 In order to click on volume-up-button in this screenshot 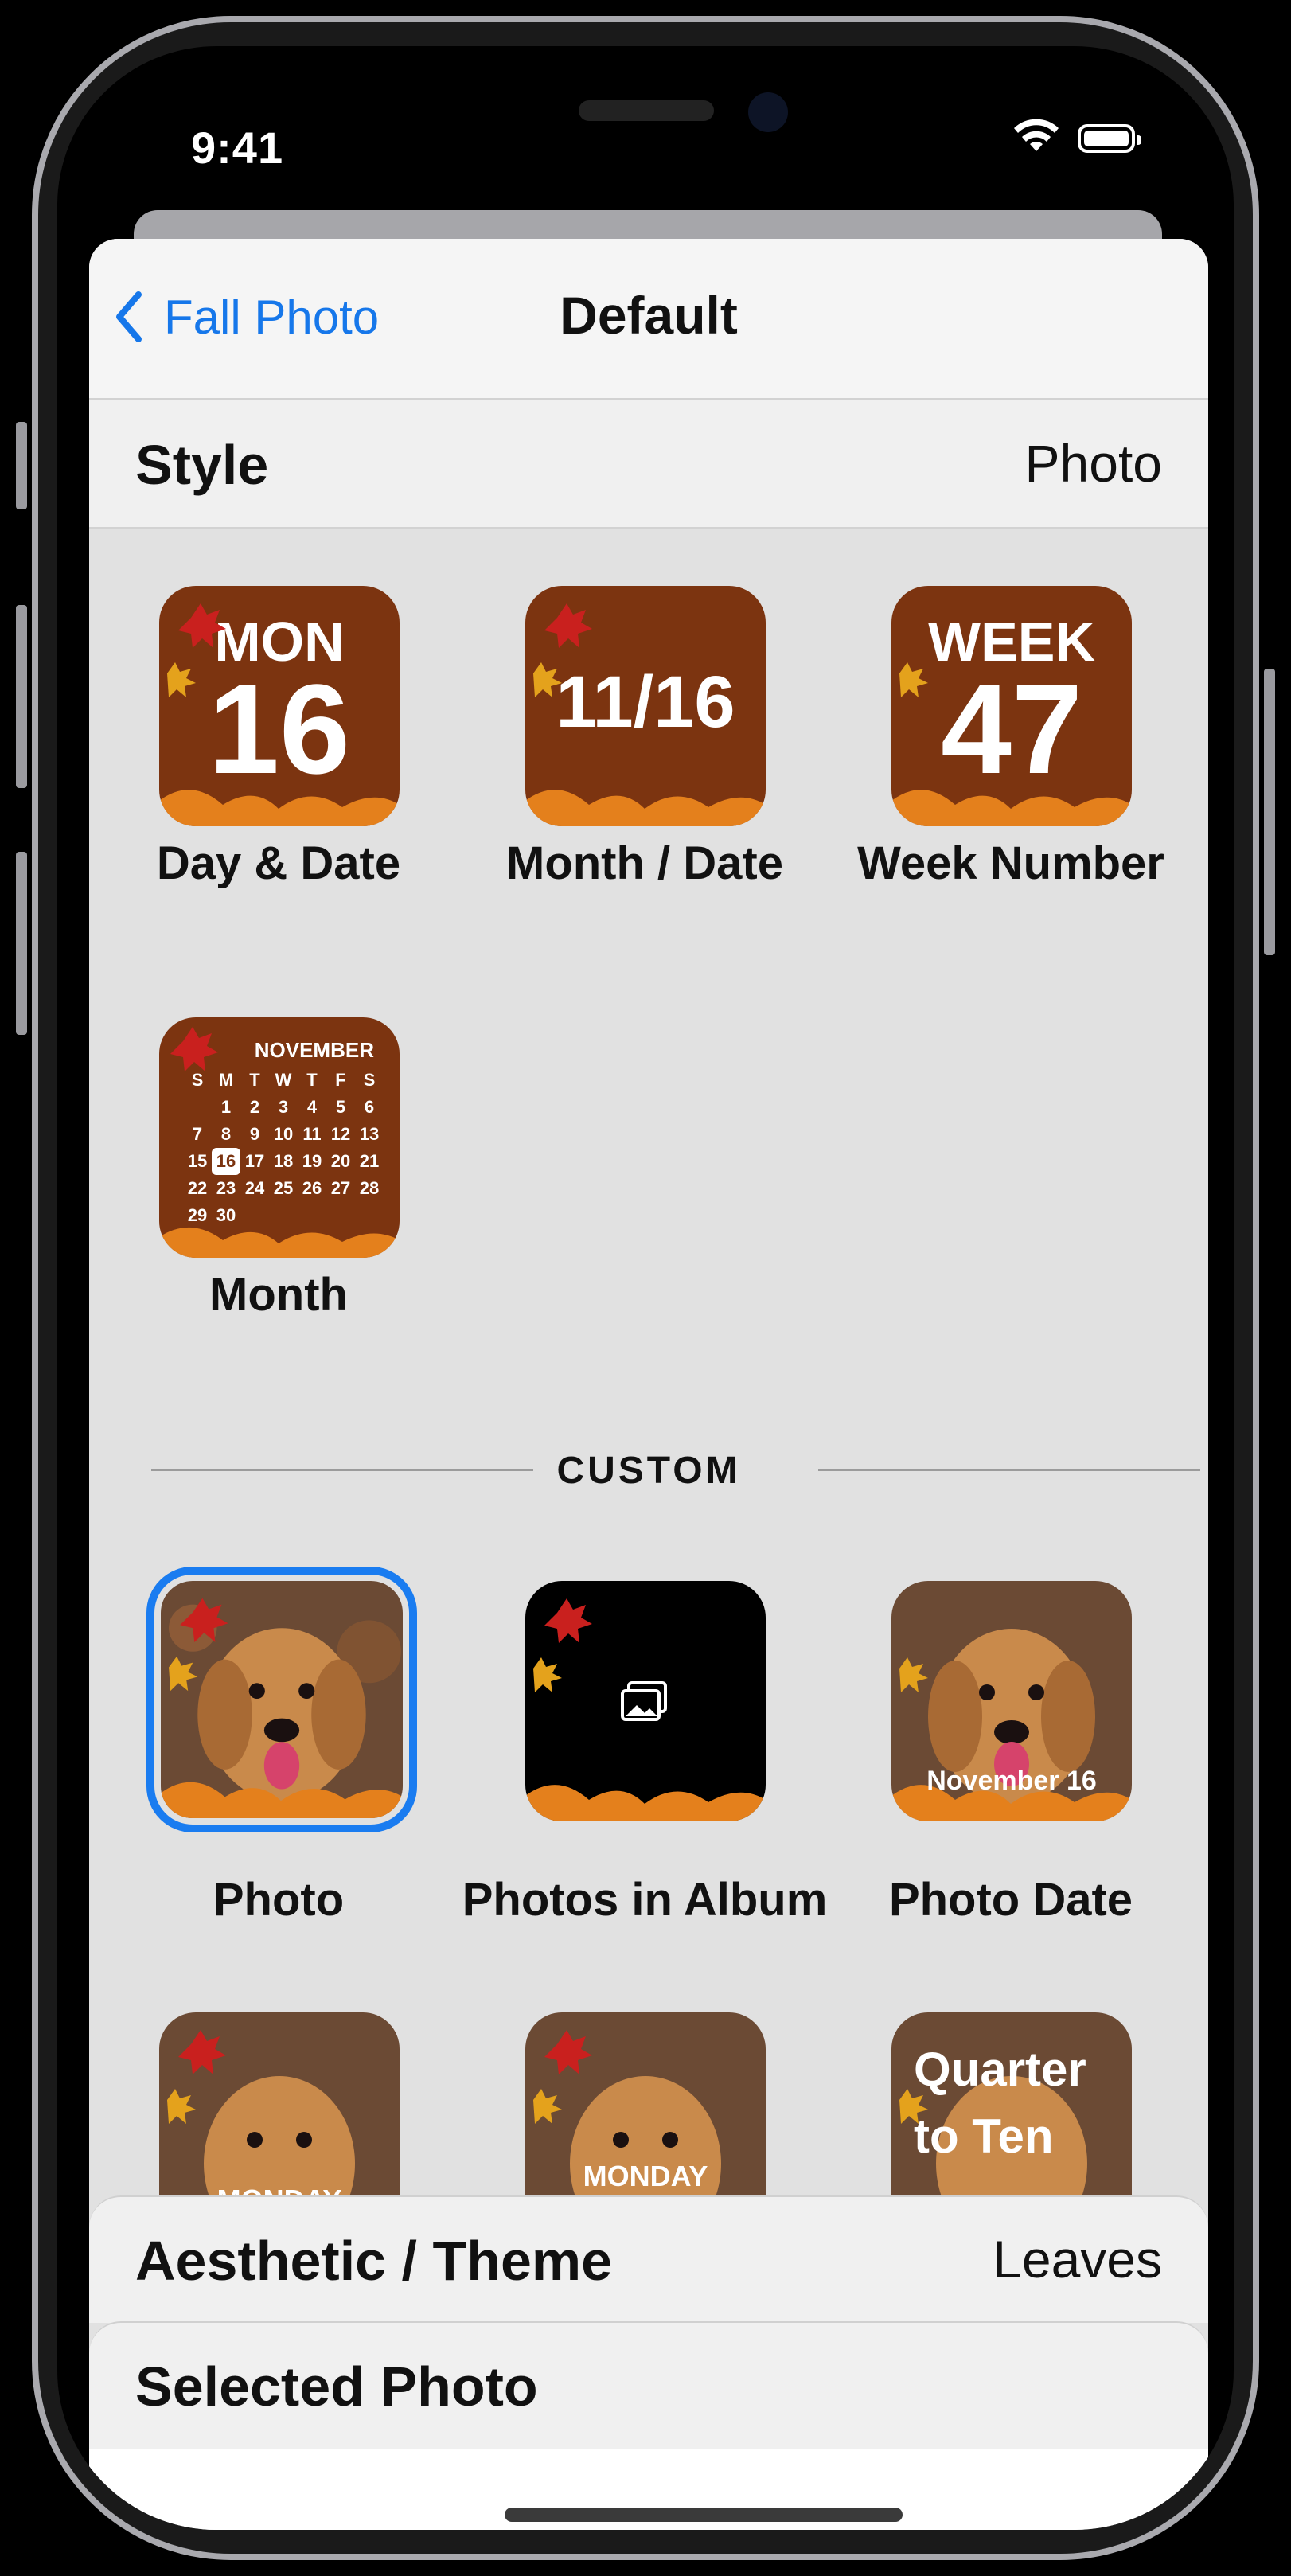, I will do `click(21, 696)`.